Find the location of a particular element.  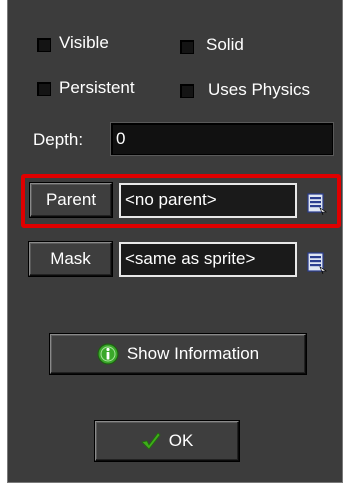

visible-checkbox is located at coordinates (44, 45).